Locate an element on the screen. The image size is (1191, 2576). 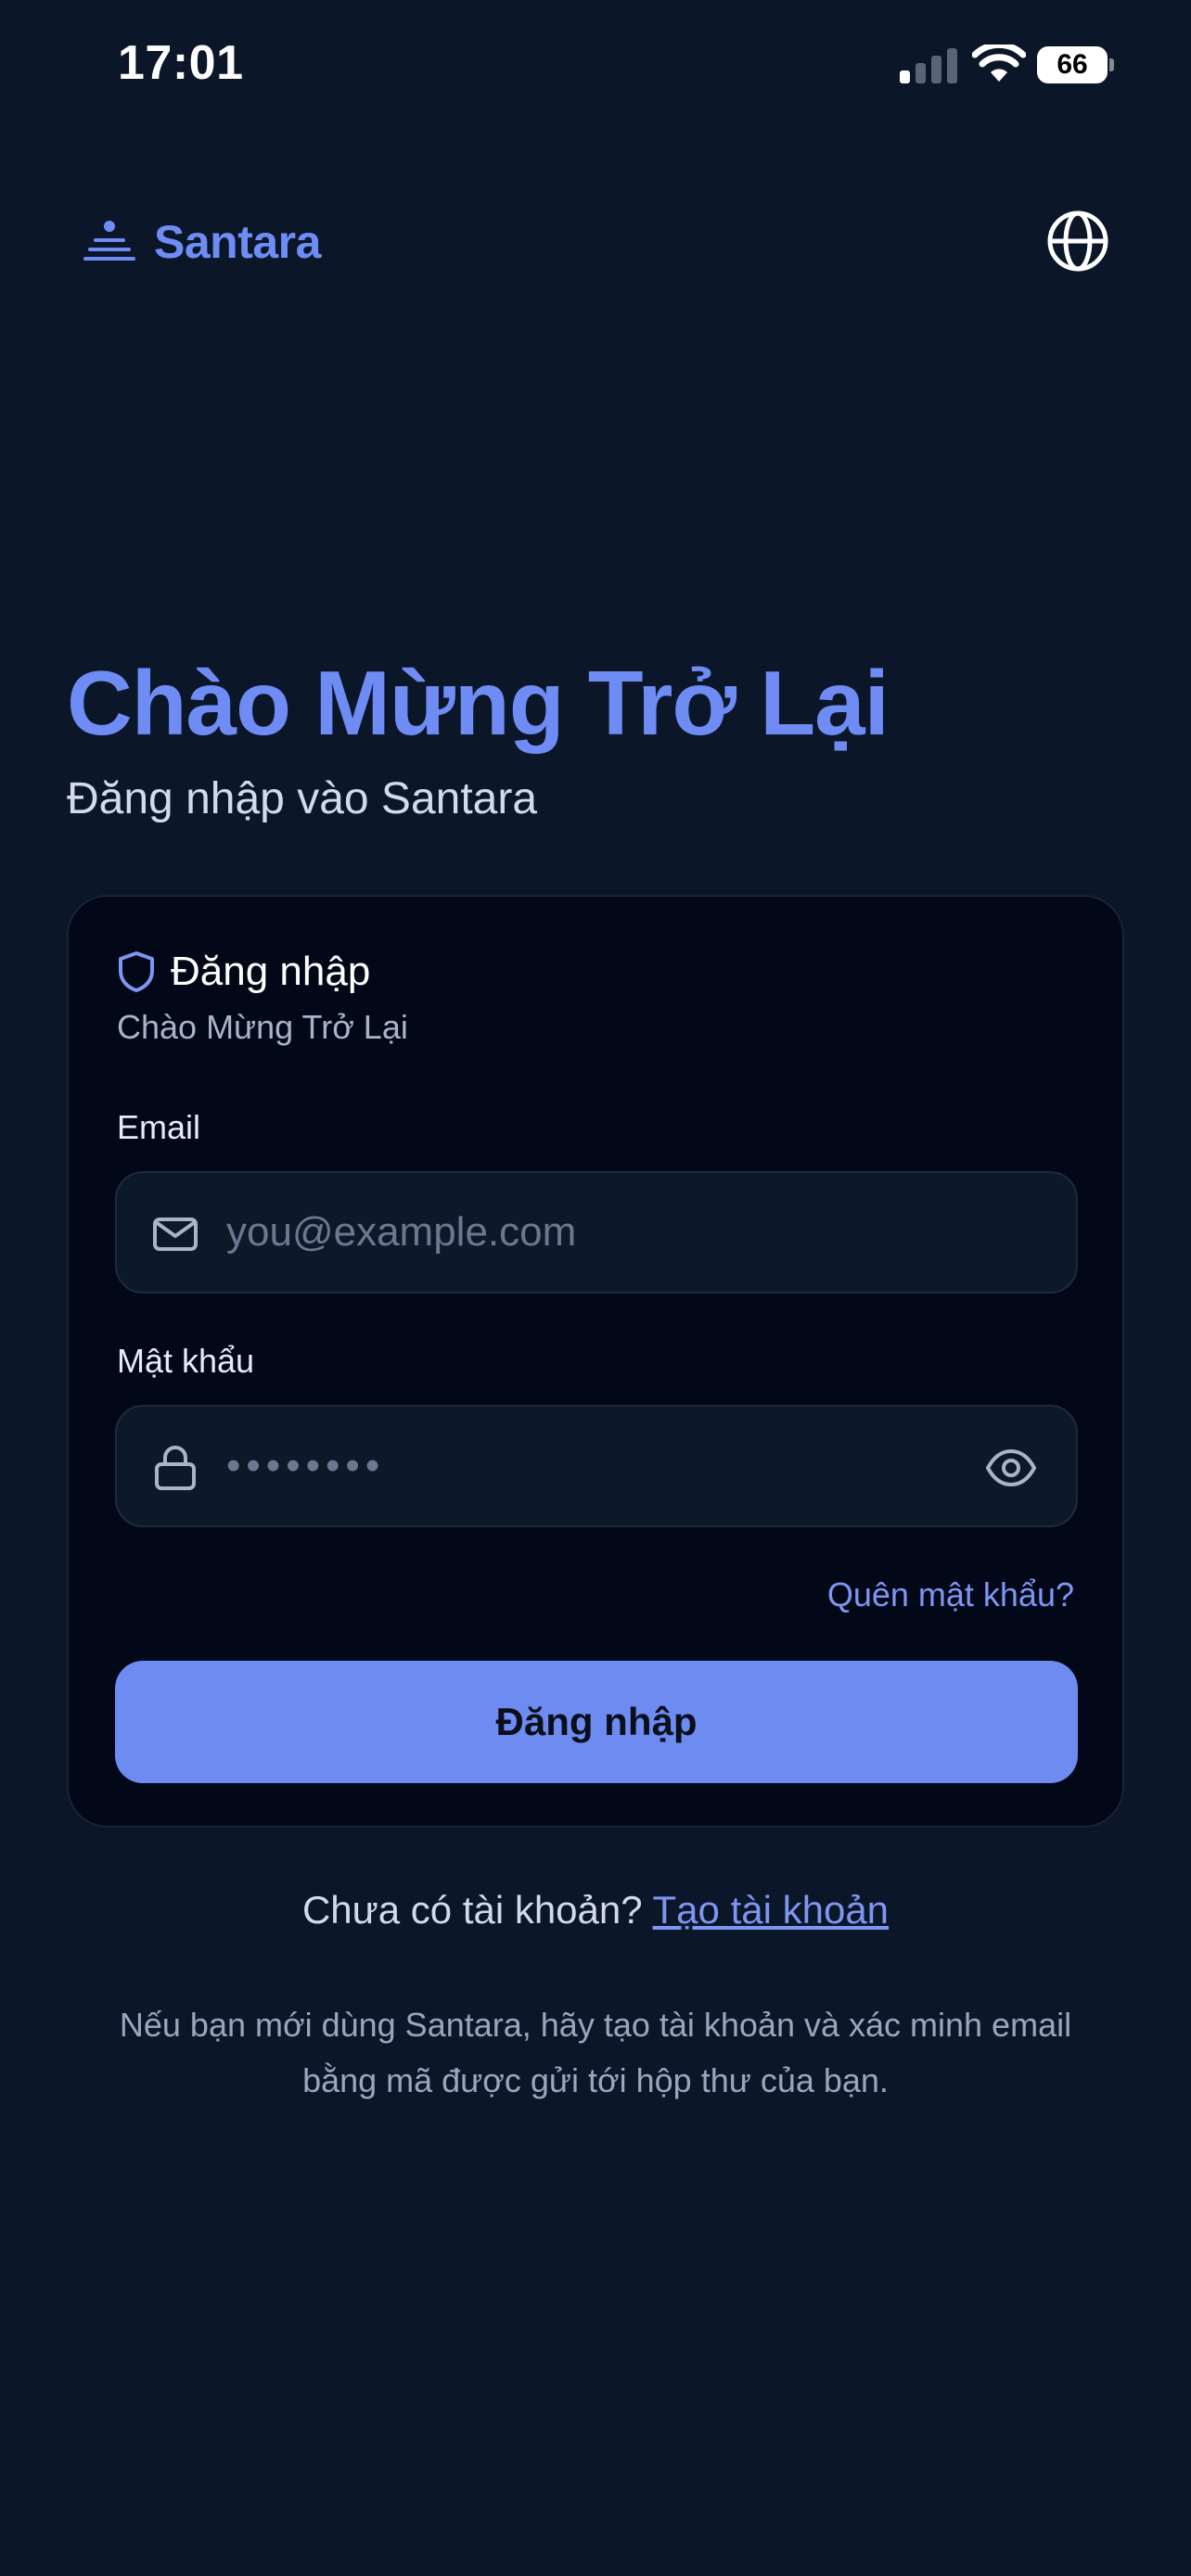
password-field is located at coordinates (597, 1466).